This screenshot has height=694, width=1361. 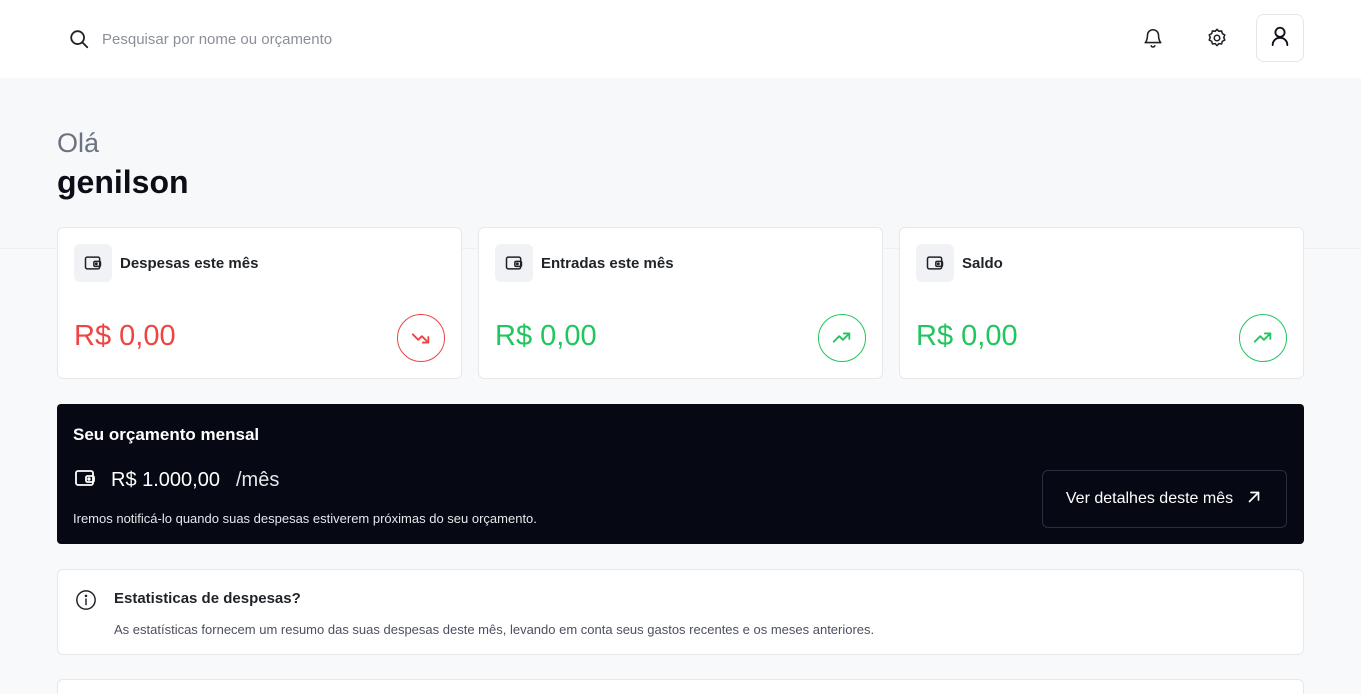 I want to click on card-expenses: Despesas este mês R$ 0,00, so click(x=259, y=303).